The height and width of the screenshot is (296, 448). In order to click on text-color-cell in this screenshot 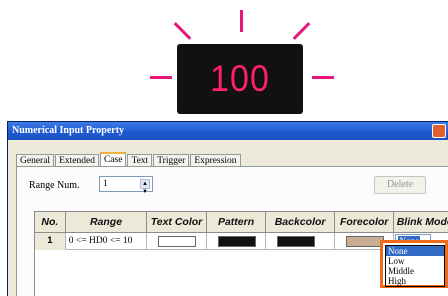, I will do `click(177, 241)`.